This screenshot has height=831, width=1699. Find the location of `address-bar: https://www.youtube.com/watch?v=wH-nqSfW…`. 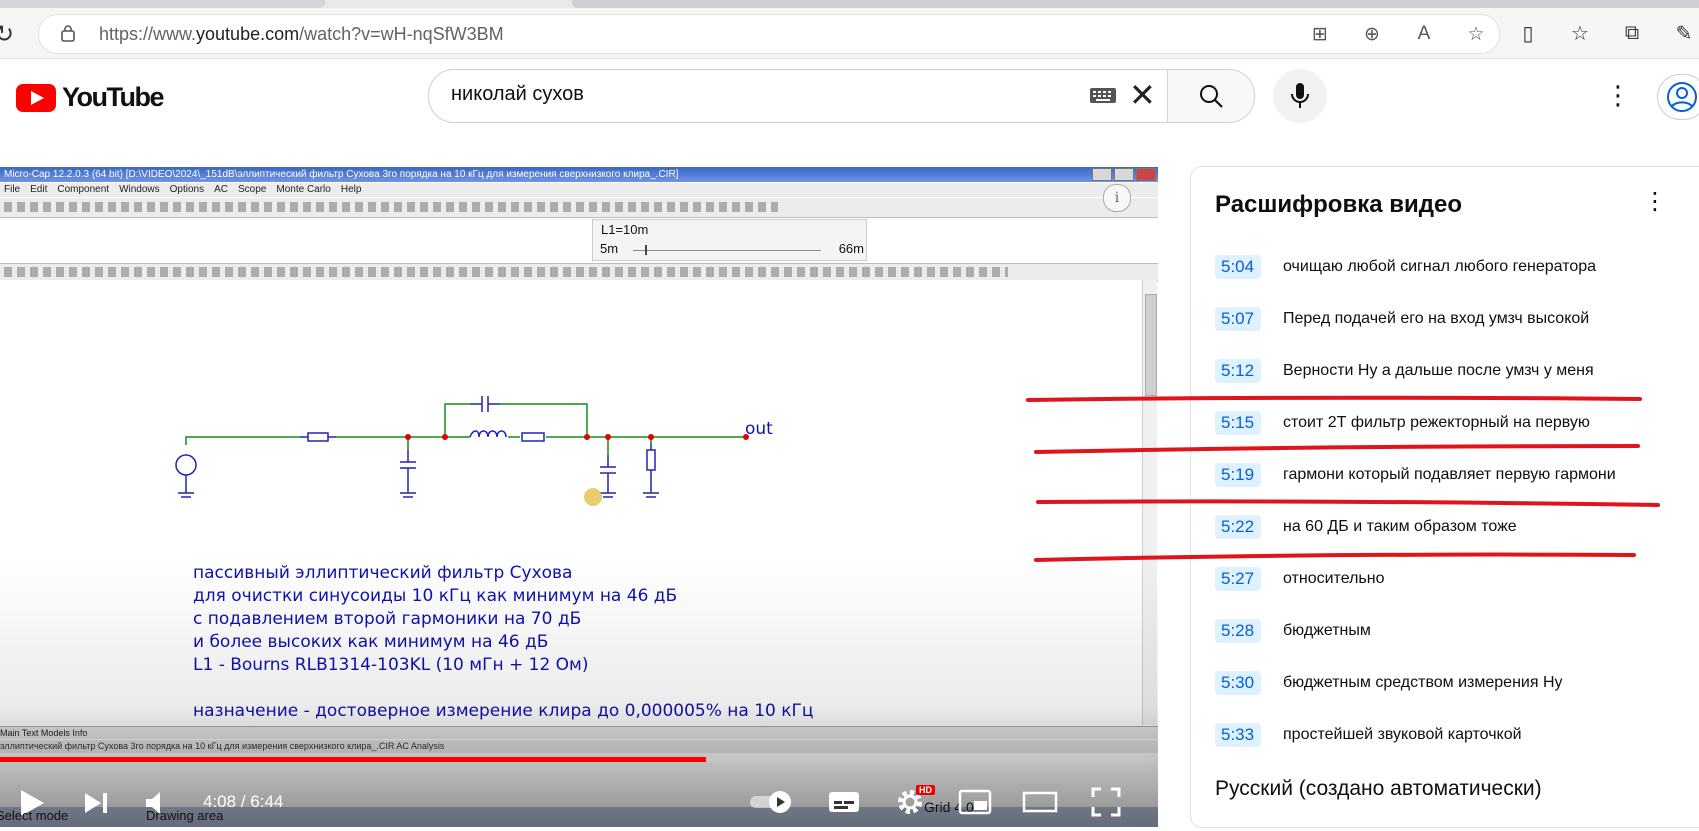

address-bar: https://www.youtube.com/watch?v=wH-nqSfW… is located at coordinates (769, 34).